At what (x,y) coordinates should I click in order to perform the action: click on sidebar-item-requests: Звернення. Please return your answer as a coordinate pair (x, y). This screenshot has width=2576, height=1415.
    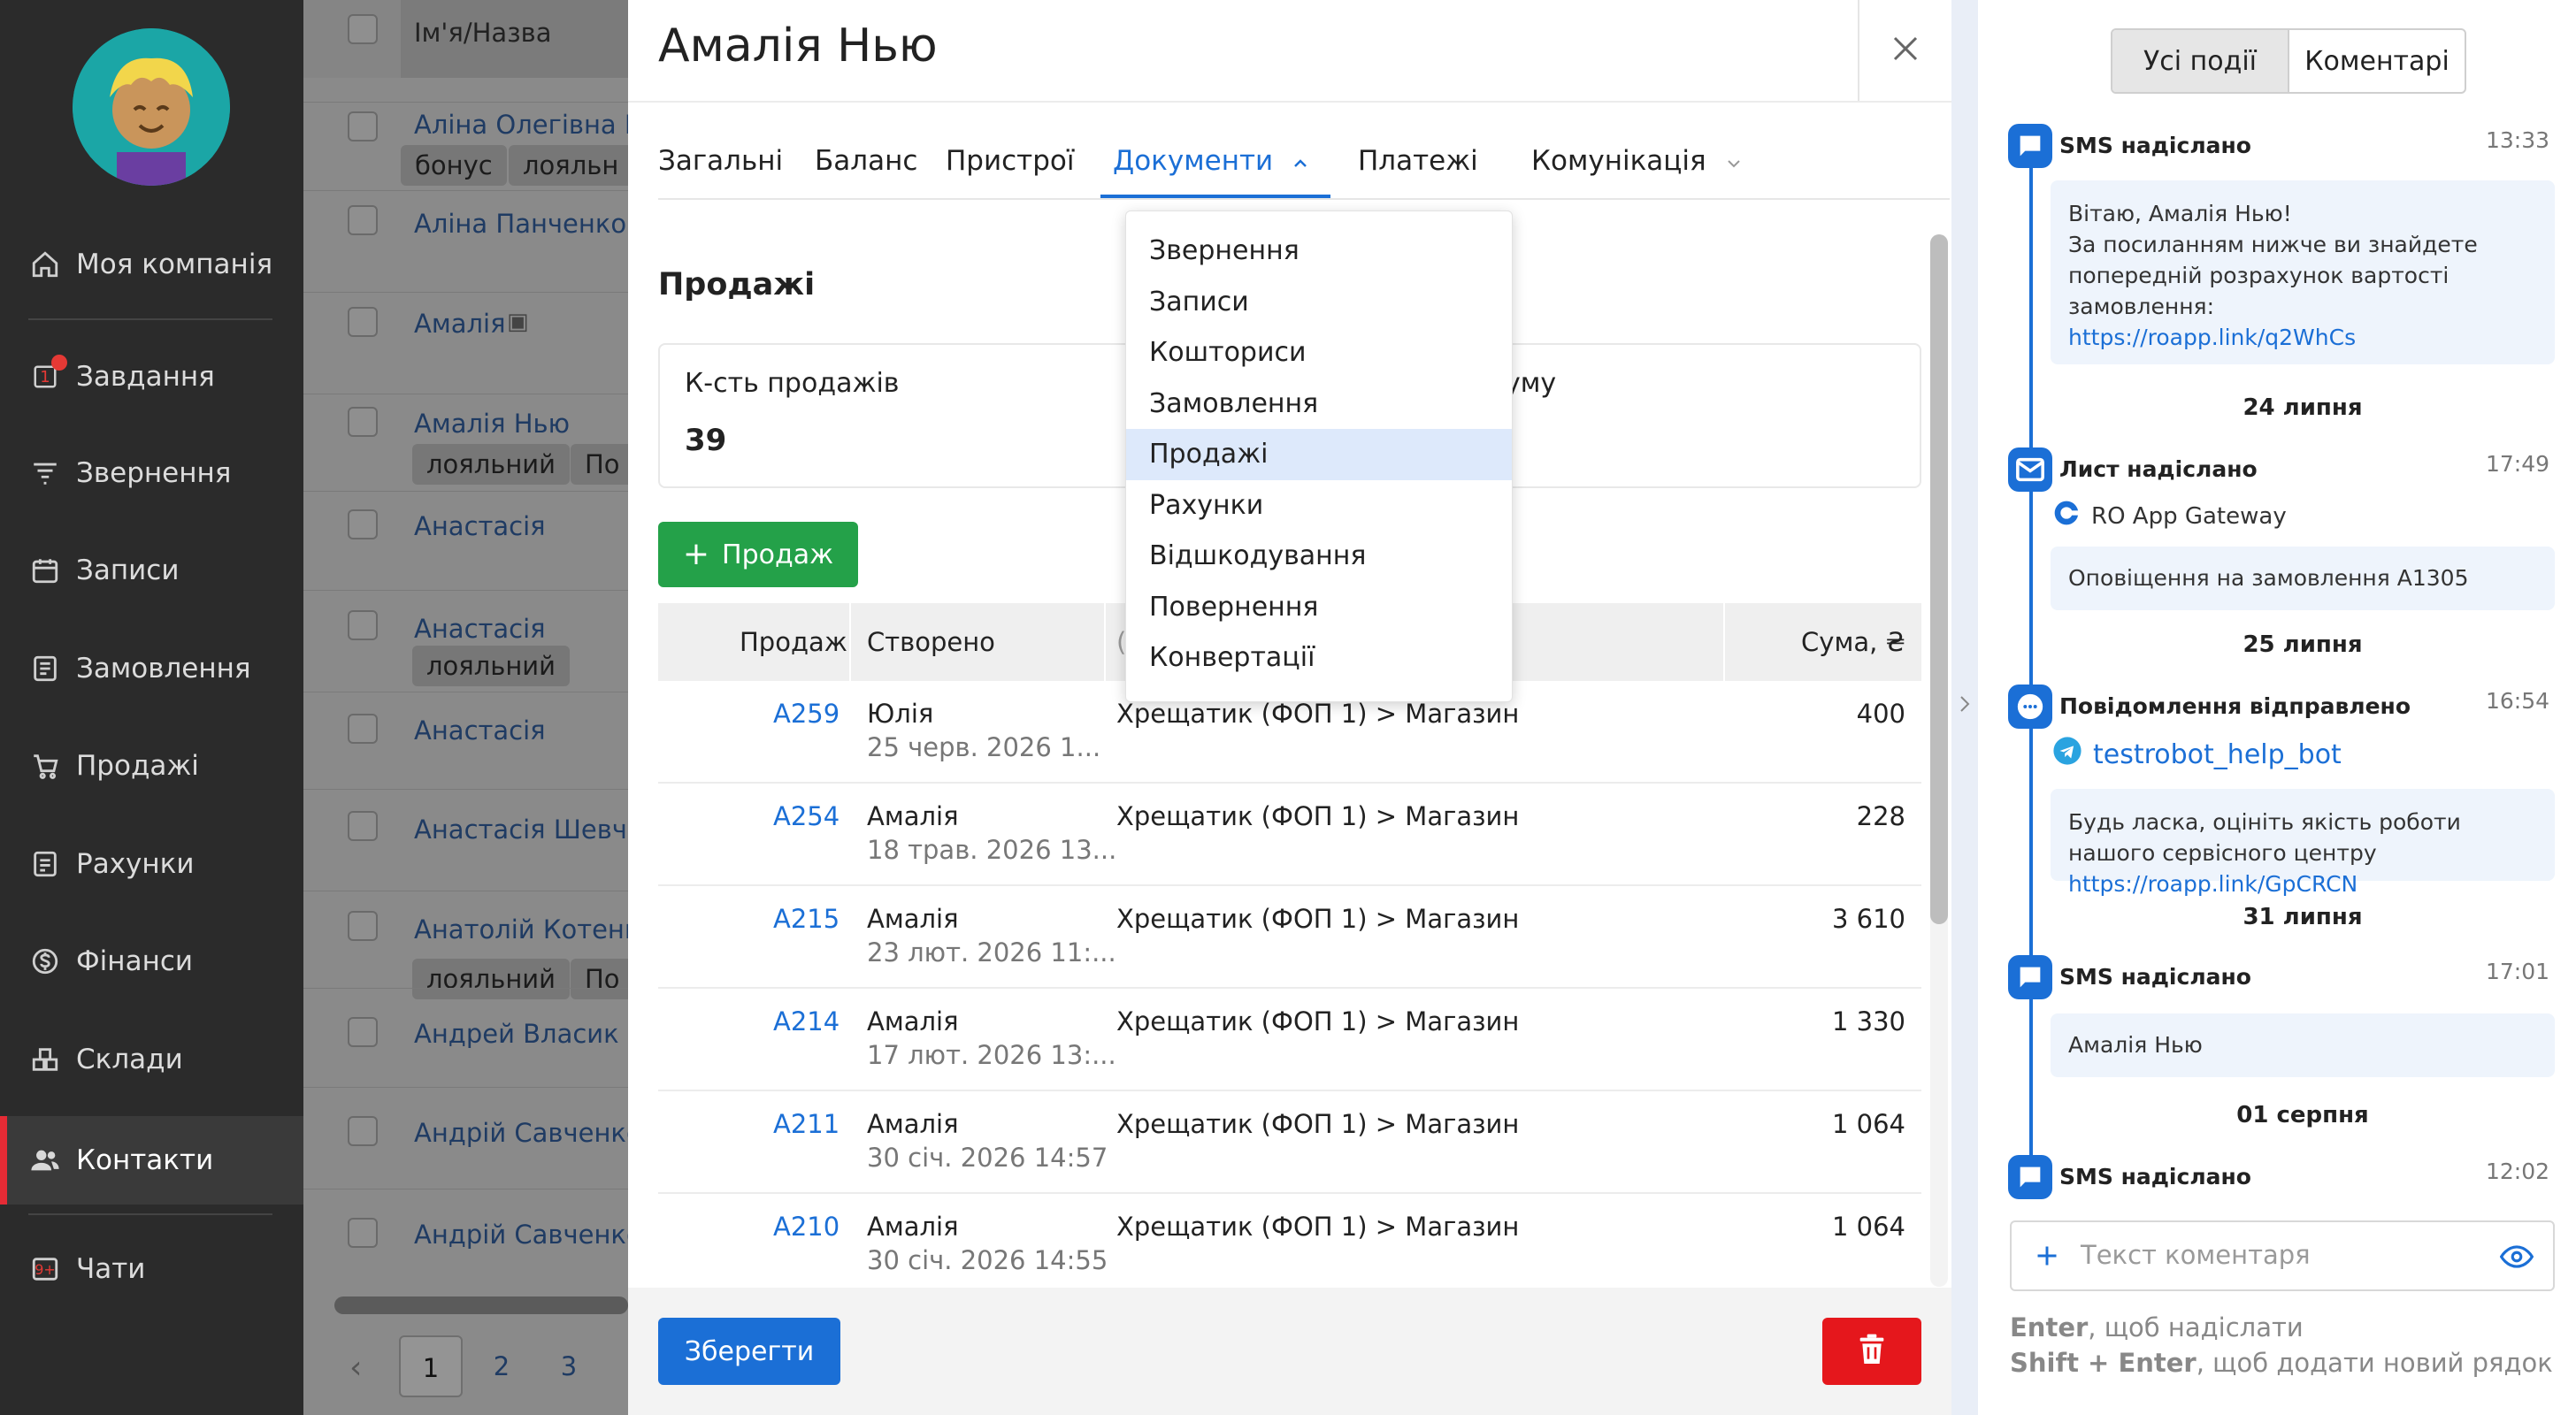
    Looking at the image, I should click on (151, 473).